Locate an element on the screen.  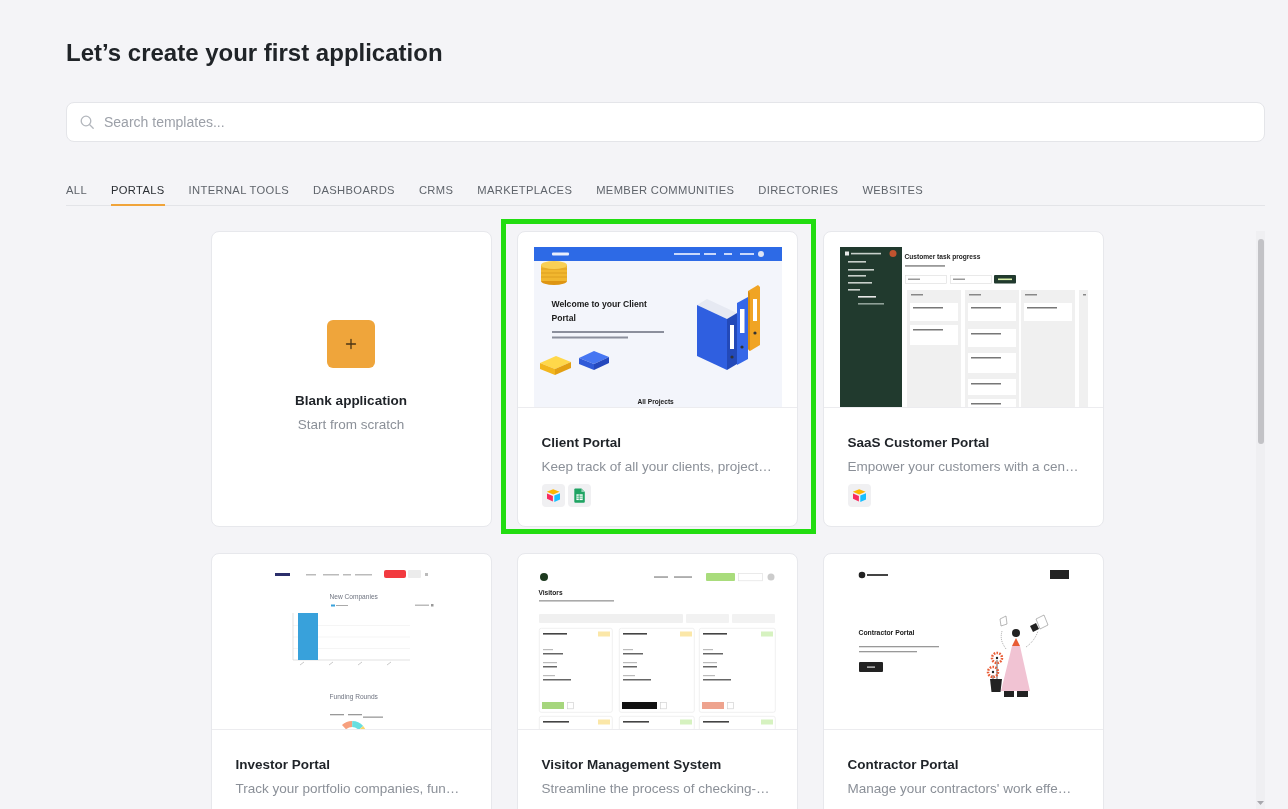
card-subtitle: Start from scratch is located at coordinates (351, 424).